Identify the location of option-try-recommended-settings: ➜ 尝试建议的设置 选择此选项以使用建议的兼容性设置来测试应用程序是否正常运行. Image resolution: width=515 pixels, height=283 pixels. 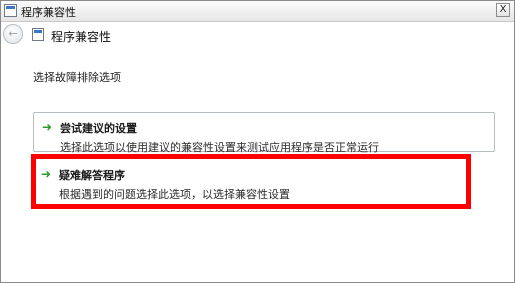
(264, 133).